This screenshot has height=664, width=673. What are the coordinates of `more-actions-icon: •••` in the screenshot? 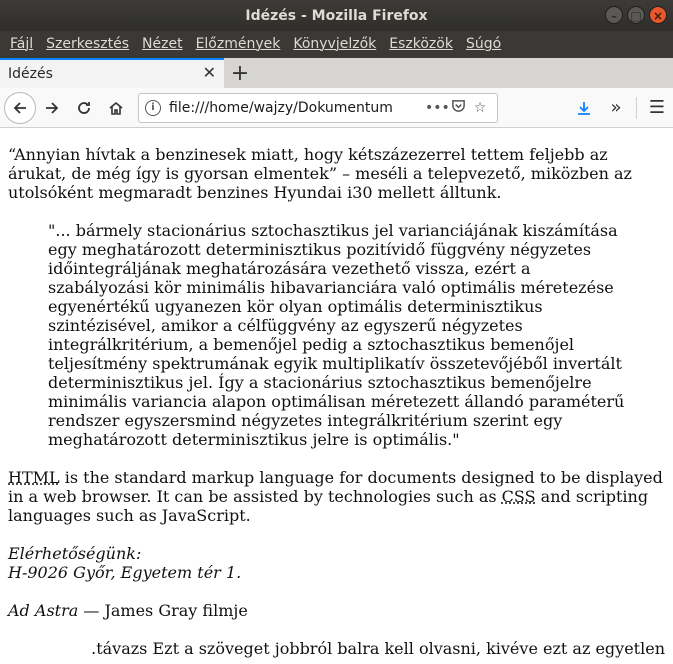 It's located at (437, 108).